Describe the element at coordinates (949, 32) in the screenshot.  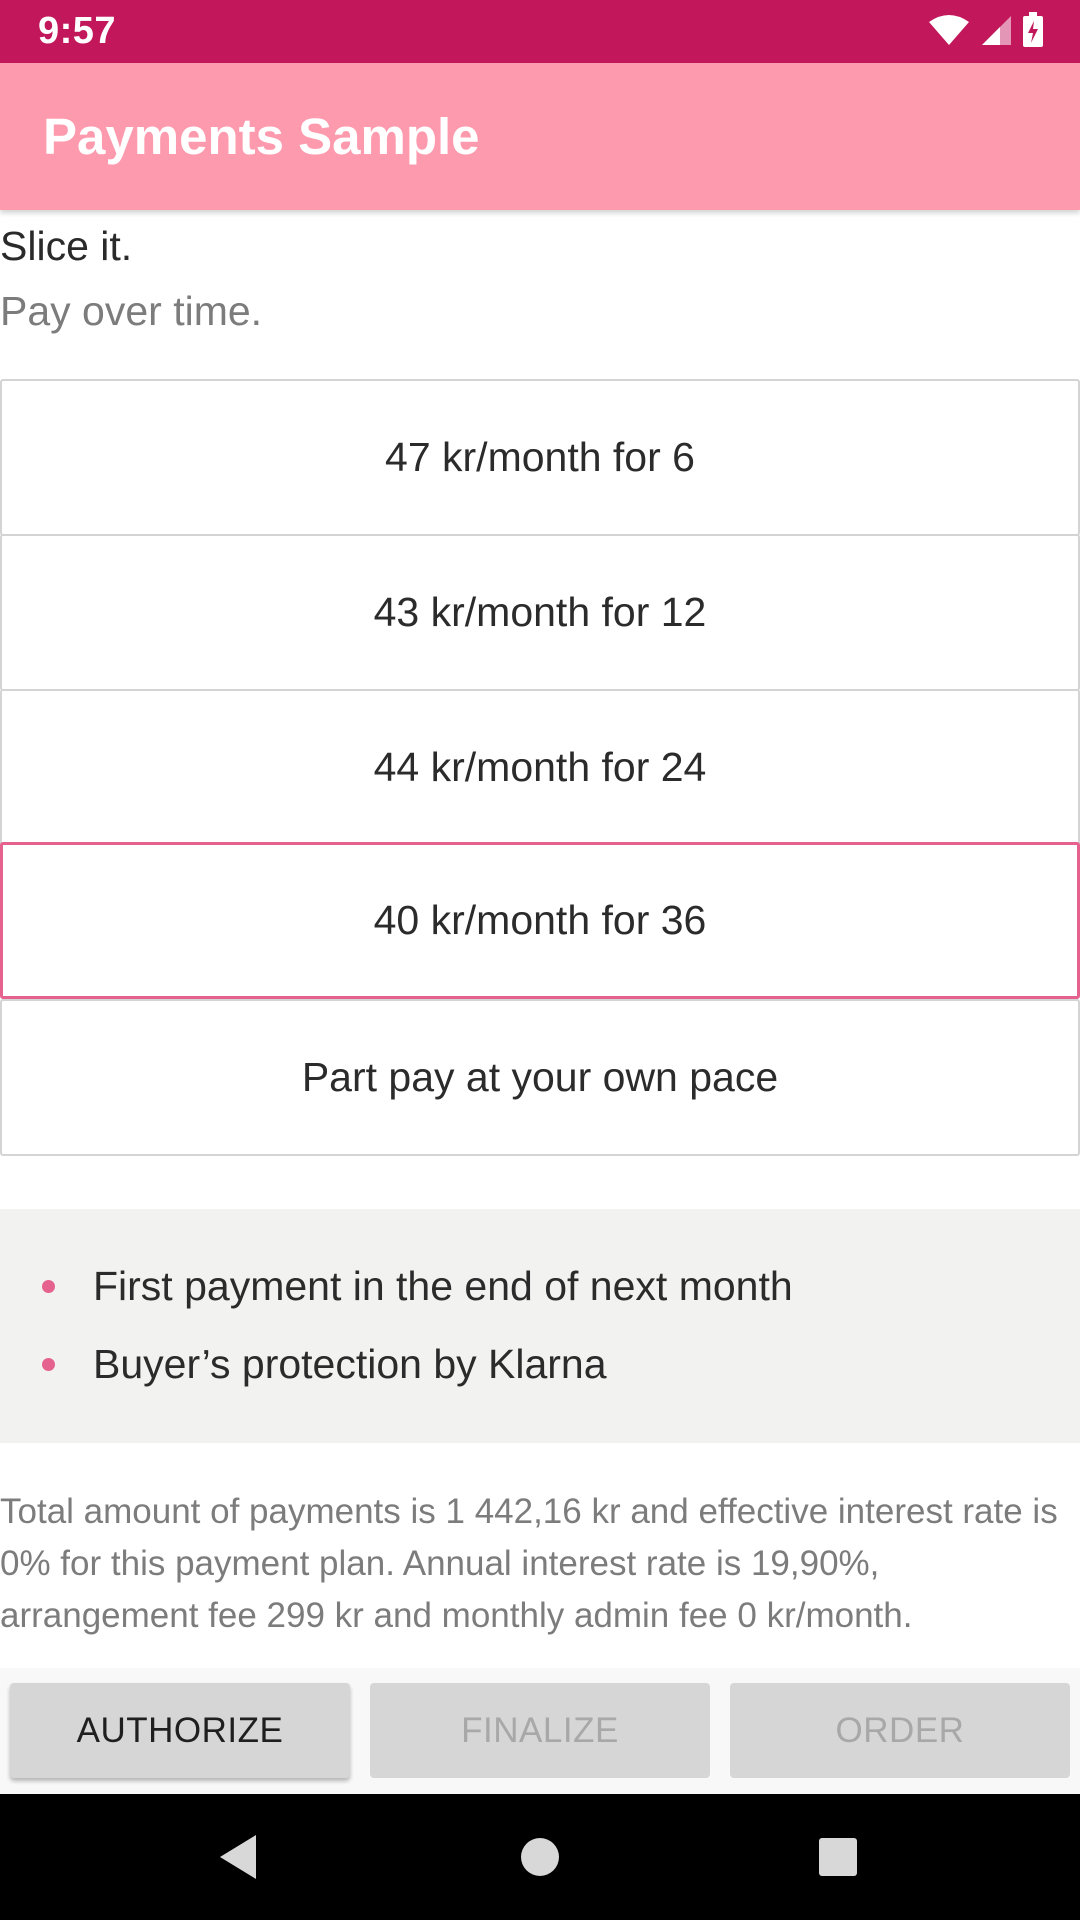
I see `wifi-icon` at that location.